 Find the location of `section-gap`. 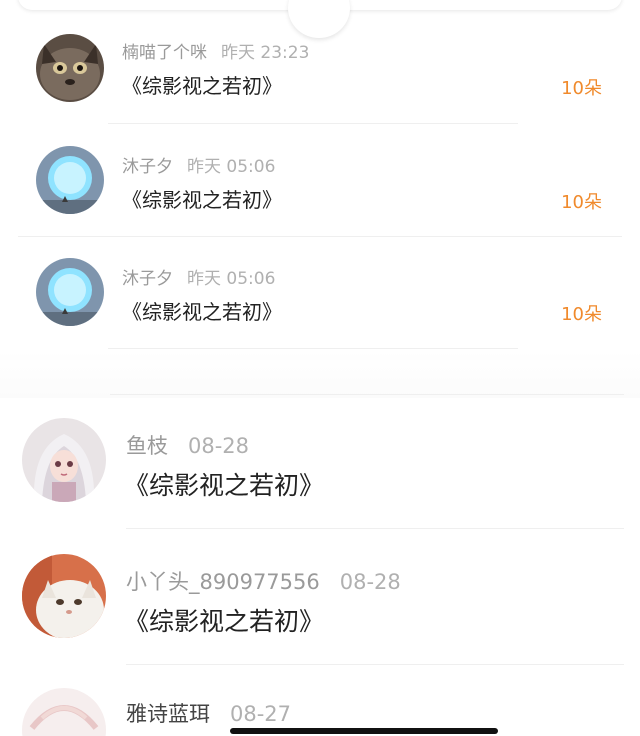

section-gap is located at coordinates (320, 374).